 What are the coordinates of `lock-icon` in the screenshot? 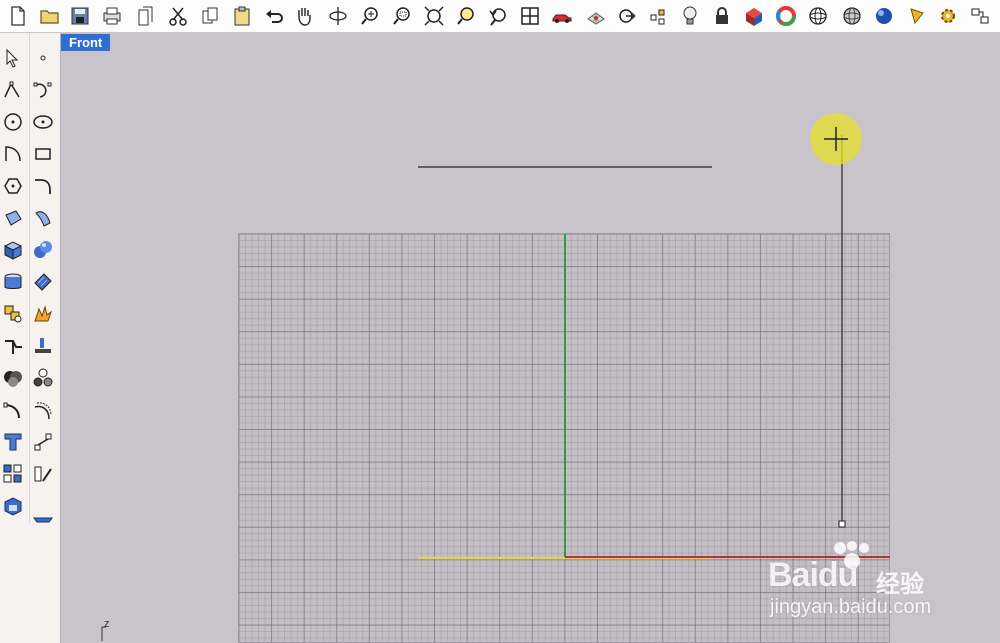 It's located at (722, 16).